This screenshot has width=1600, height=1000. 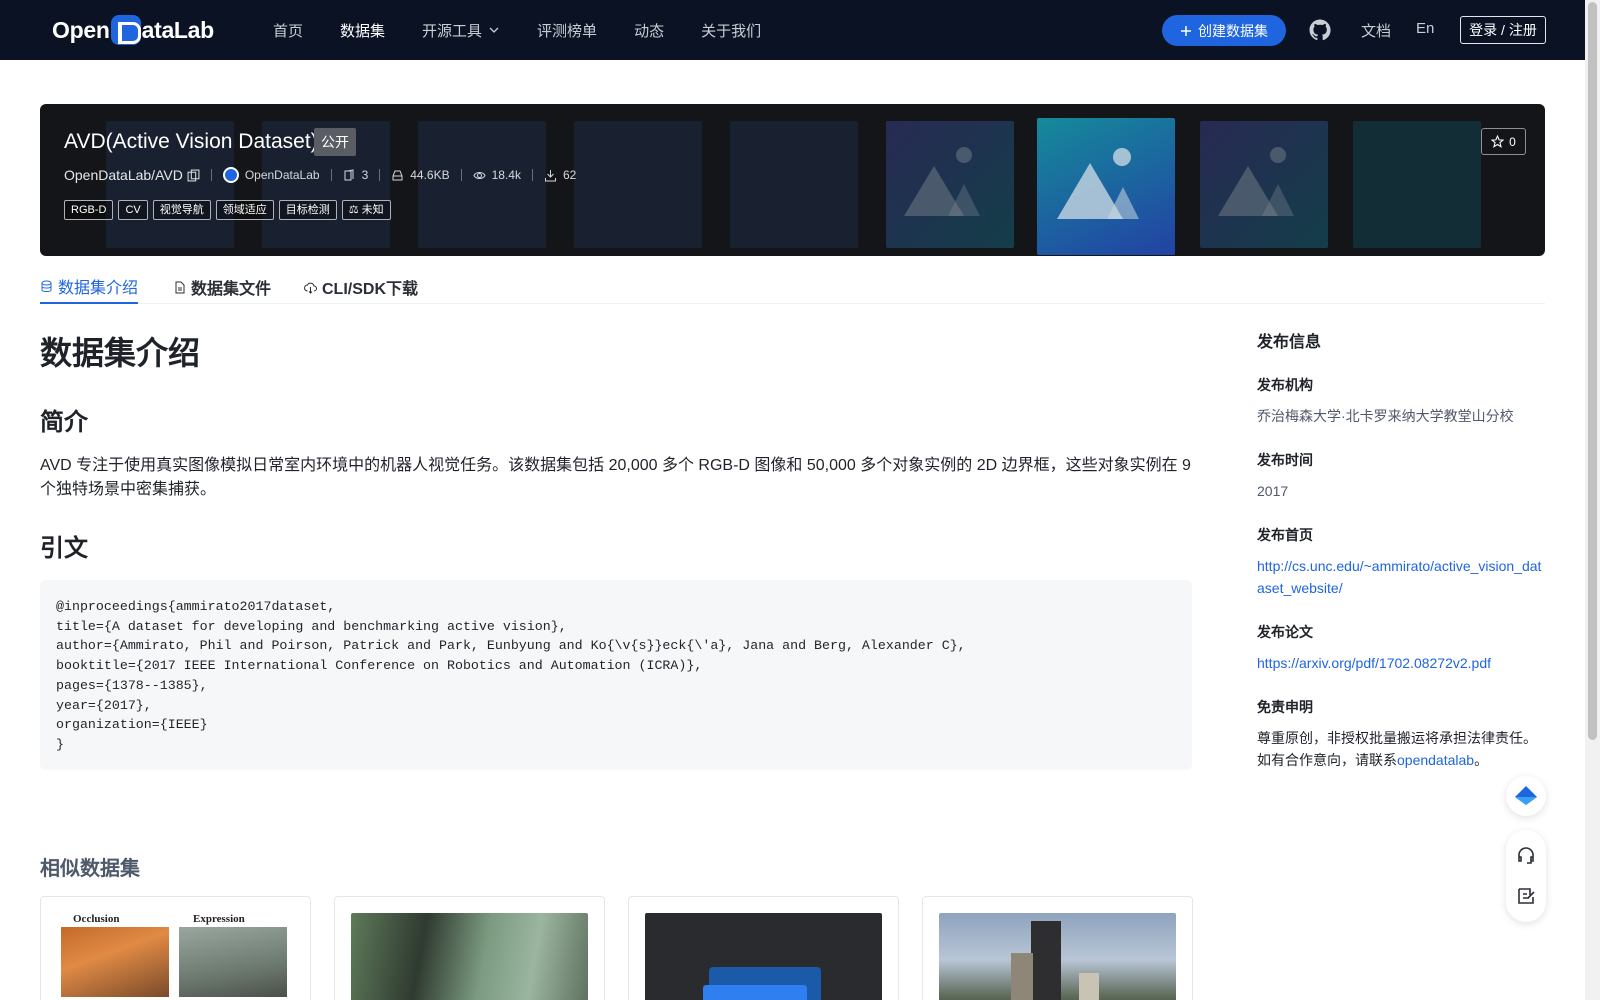 I want to click on tag: 领域适应, so click(x=244, y=210).